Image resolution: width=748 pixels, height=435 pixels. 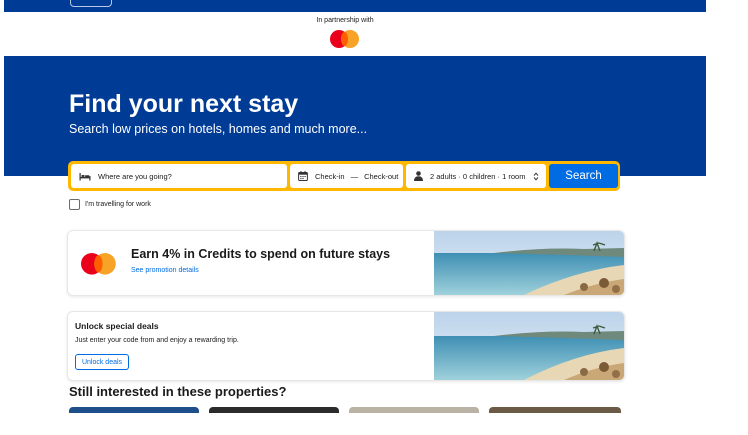 I want to click on updown-icon, so click(x=536, y=176).